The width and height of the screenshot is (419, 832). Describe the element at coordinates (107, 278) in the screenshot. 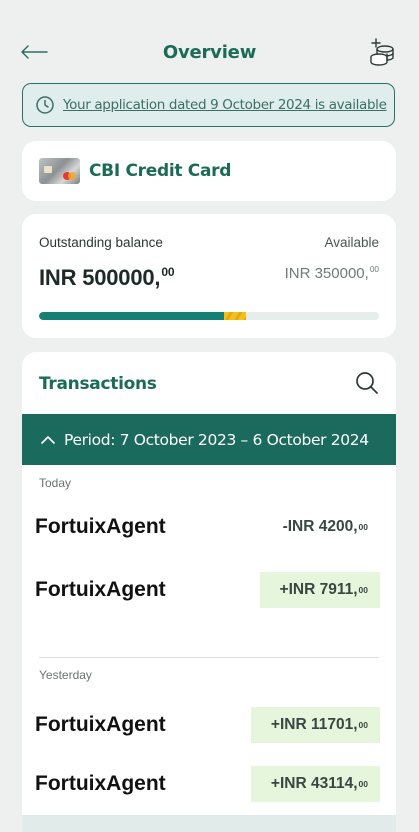

I see `outstanding-amount: INR 500000,00` at that location.